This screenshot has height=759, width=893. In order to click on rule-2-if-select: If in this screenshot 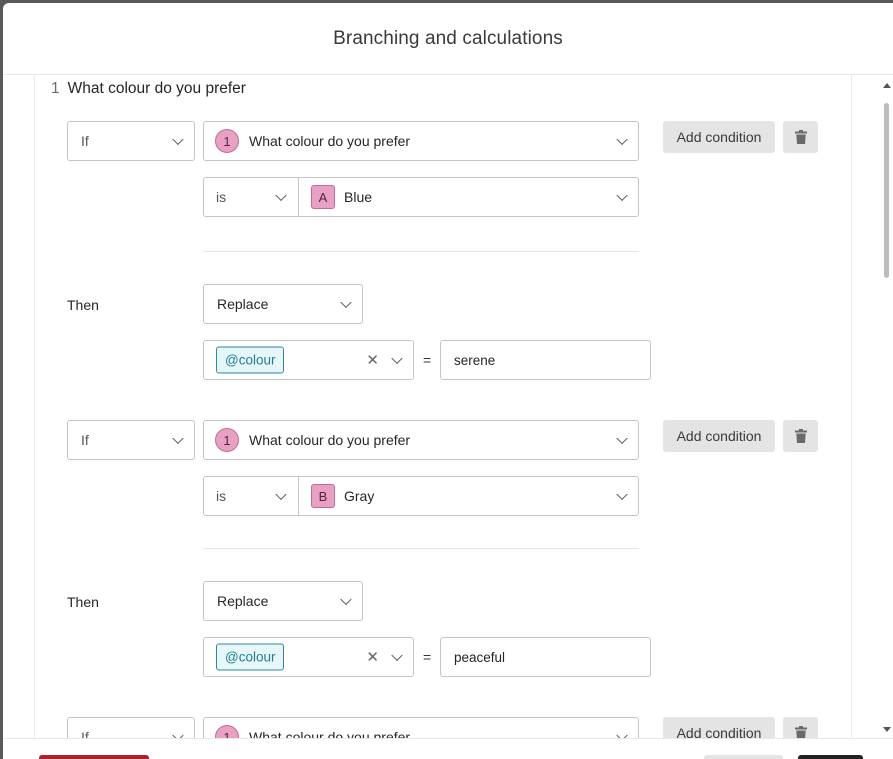, I will do `click(131, 440)`.